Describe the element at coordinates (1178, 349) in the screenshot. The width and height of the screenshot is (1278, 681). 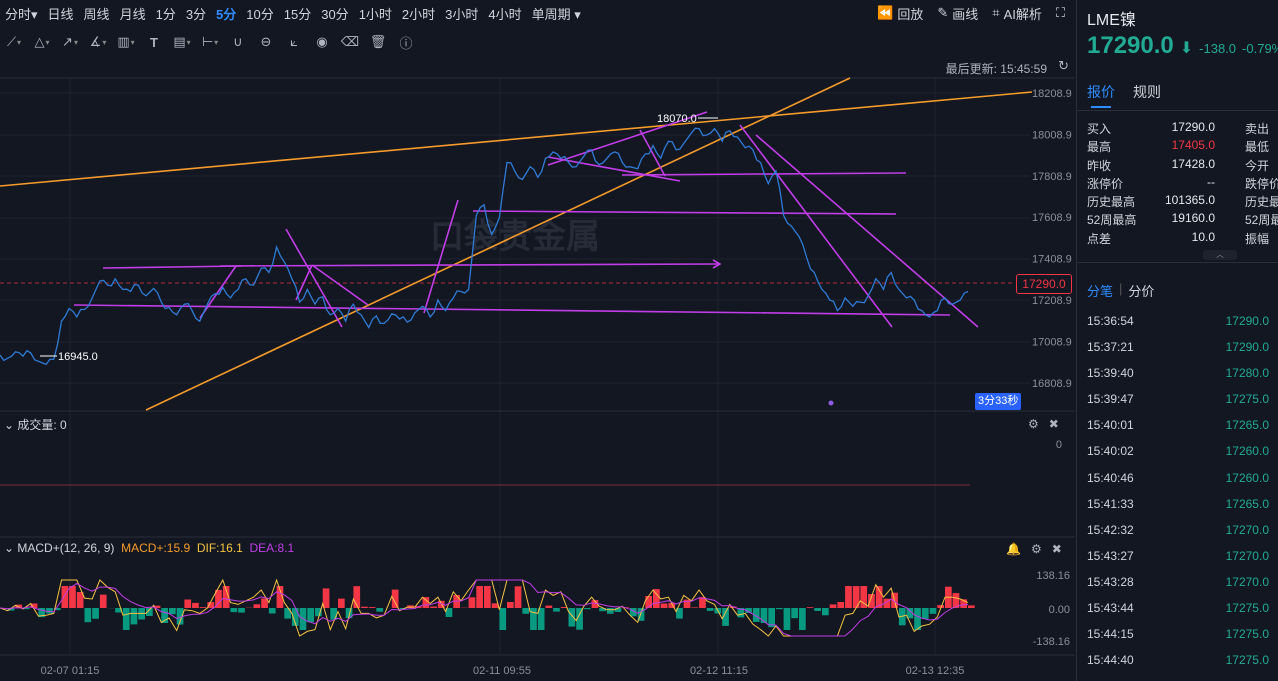
I see `tick-row: 15:37:21 17290.0` at that location.